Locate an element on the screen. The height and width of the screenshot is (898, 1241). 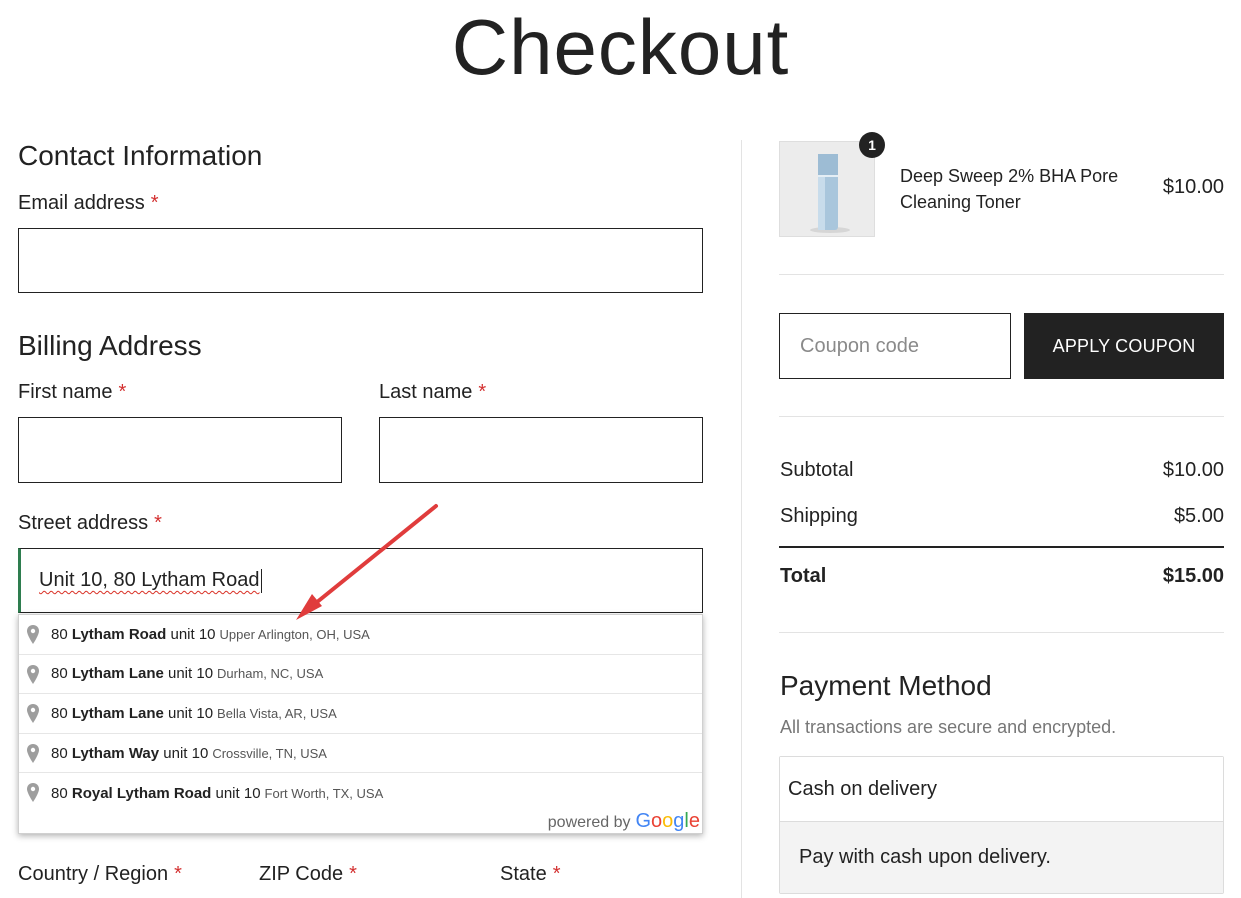
street-label-text: Street address is located at coordinates (83, 523).